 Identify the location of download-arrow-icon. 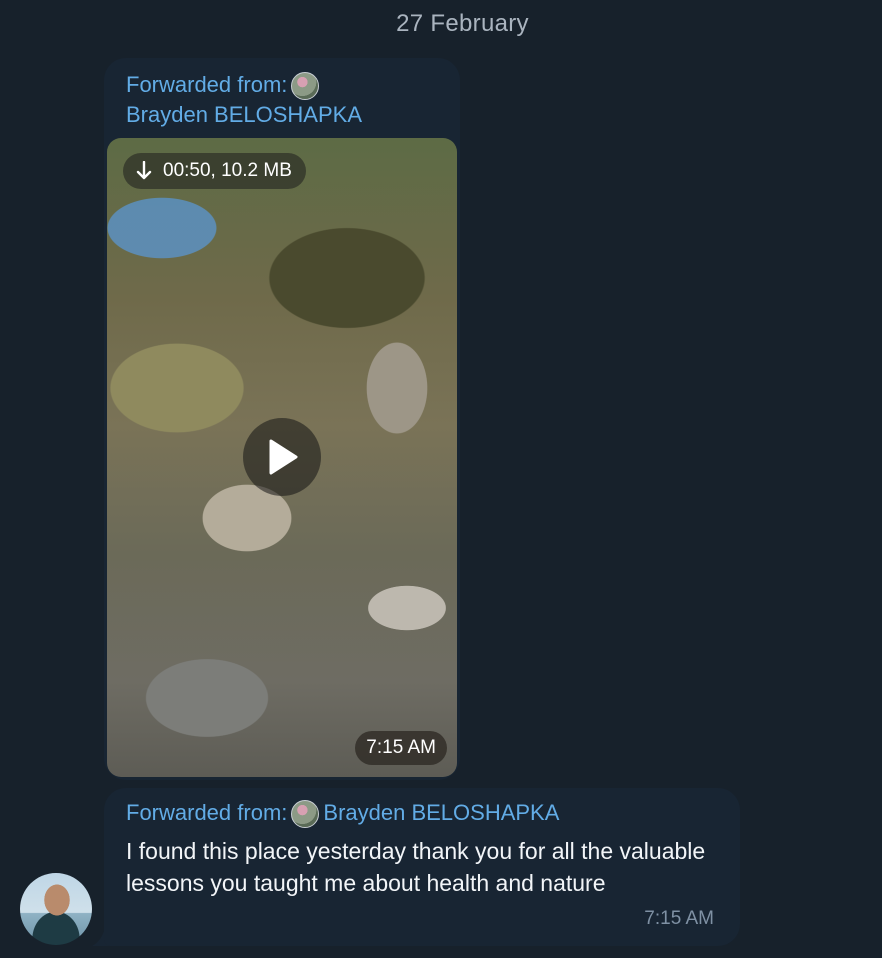
(144, 171).